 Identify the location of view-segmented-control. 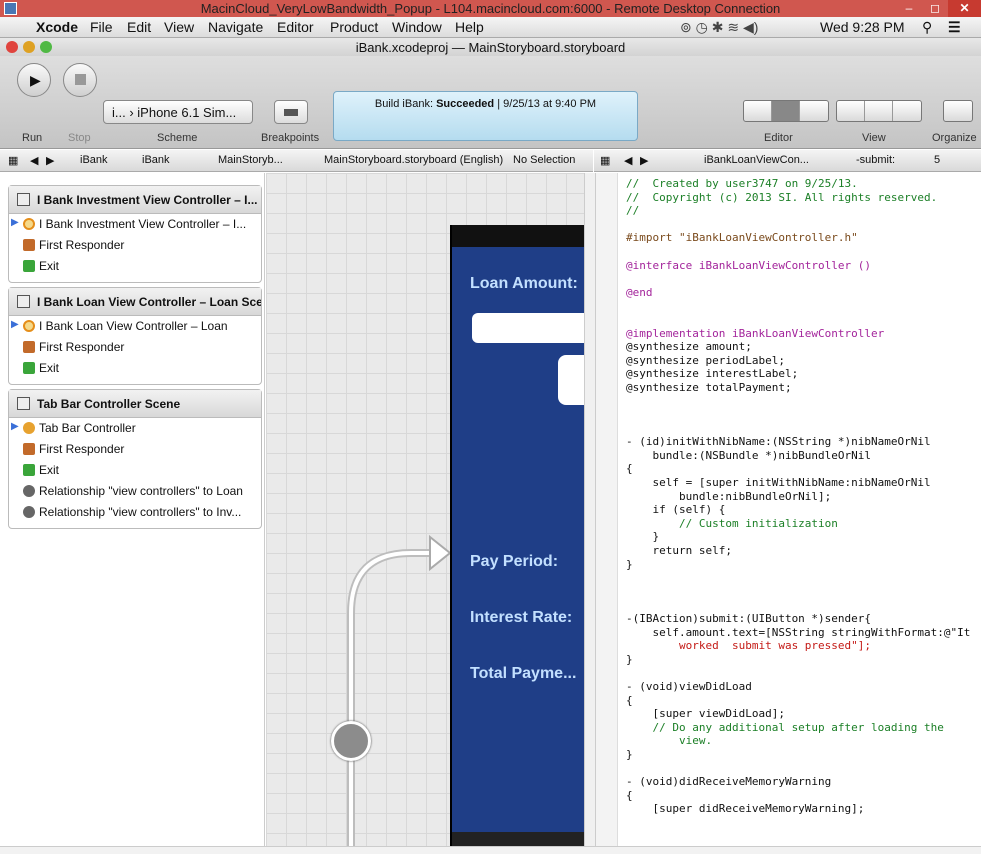
(879, 111).